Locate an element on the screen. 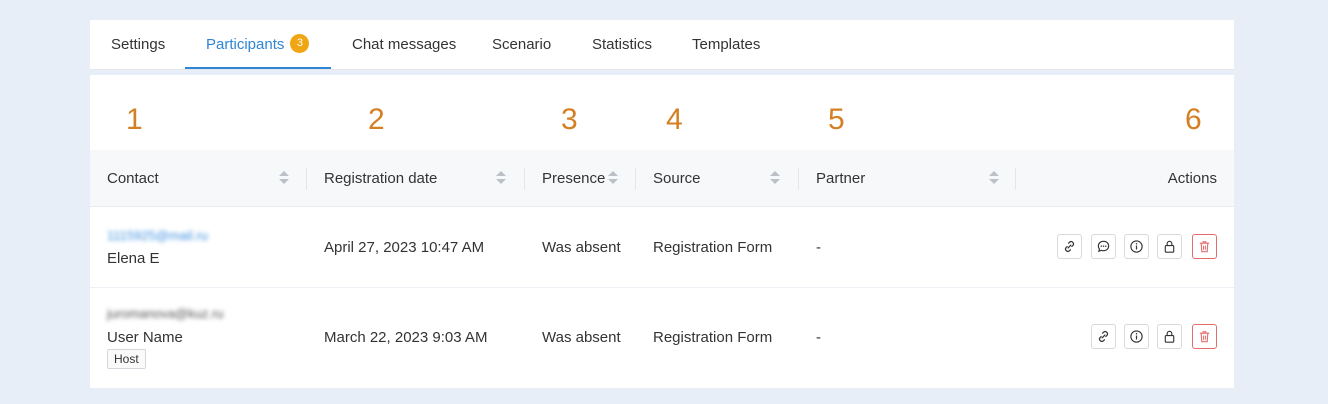 This screenshot has height=404, width=1328. column-number-1: 1 is located at coordinates (134, 119).